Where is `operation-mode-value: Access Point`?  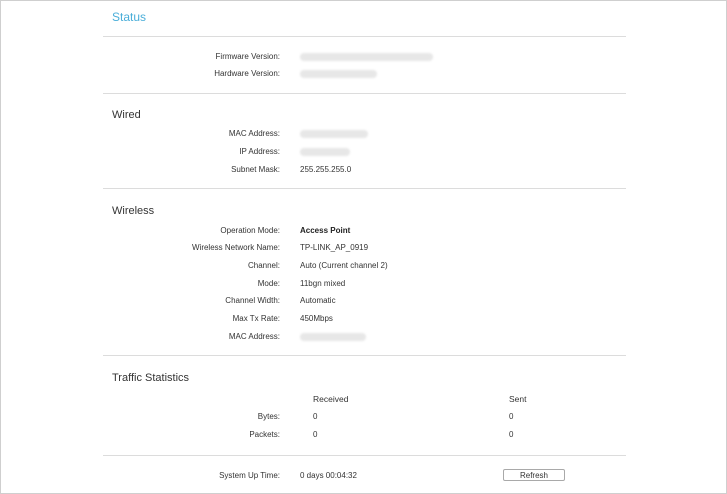 operation-mode-value: Access Point is located at coordinates (325, 230).